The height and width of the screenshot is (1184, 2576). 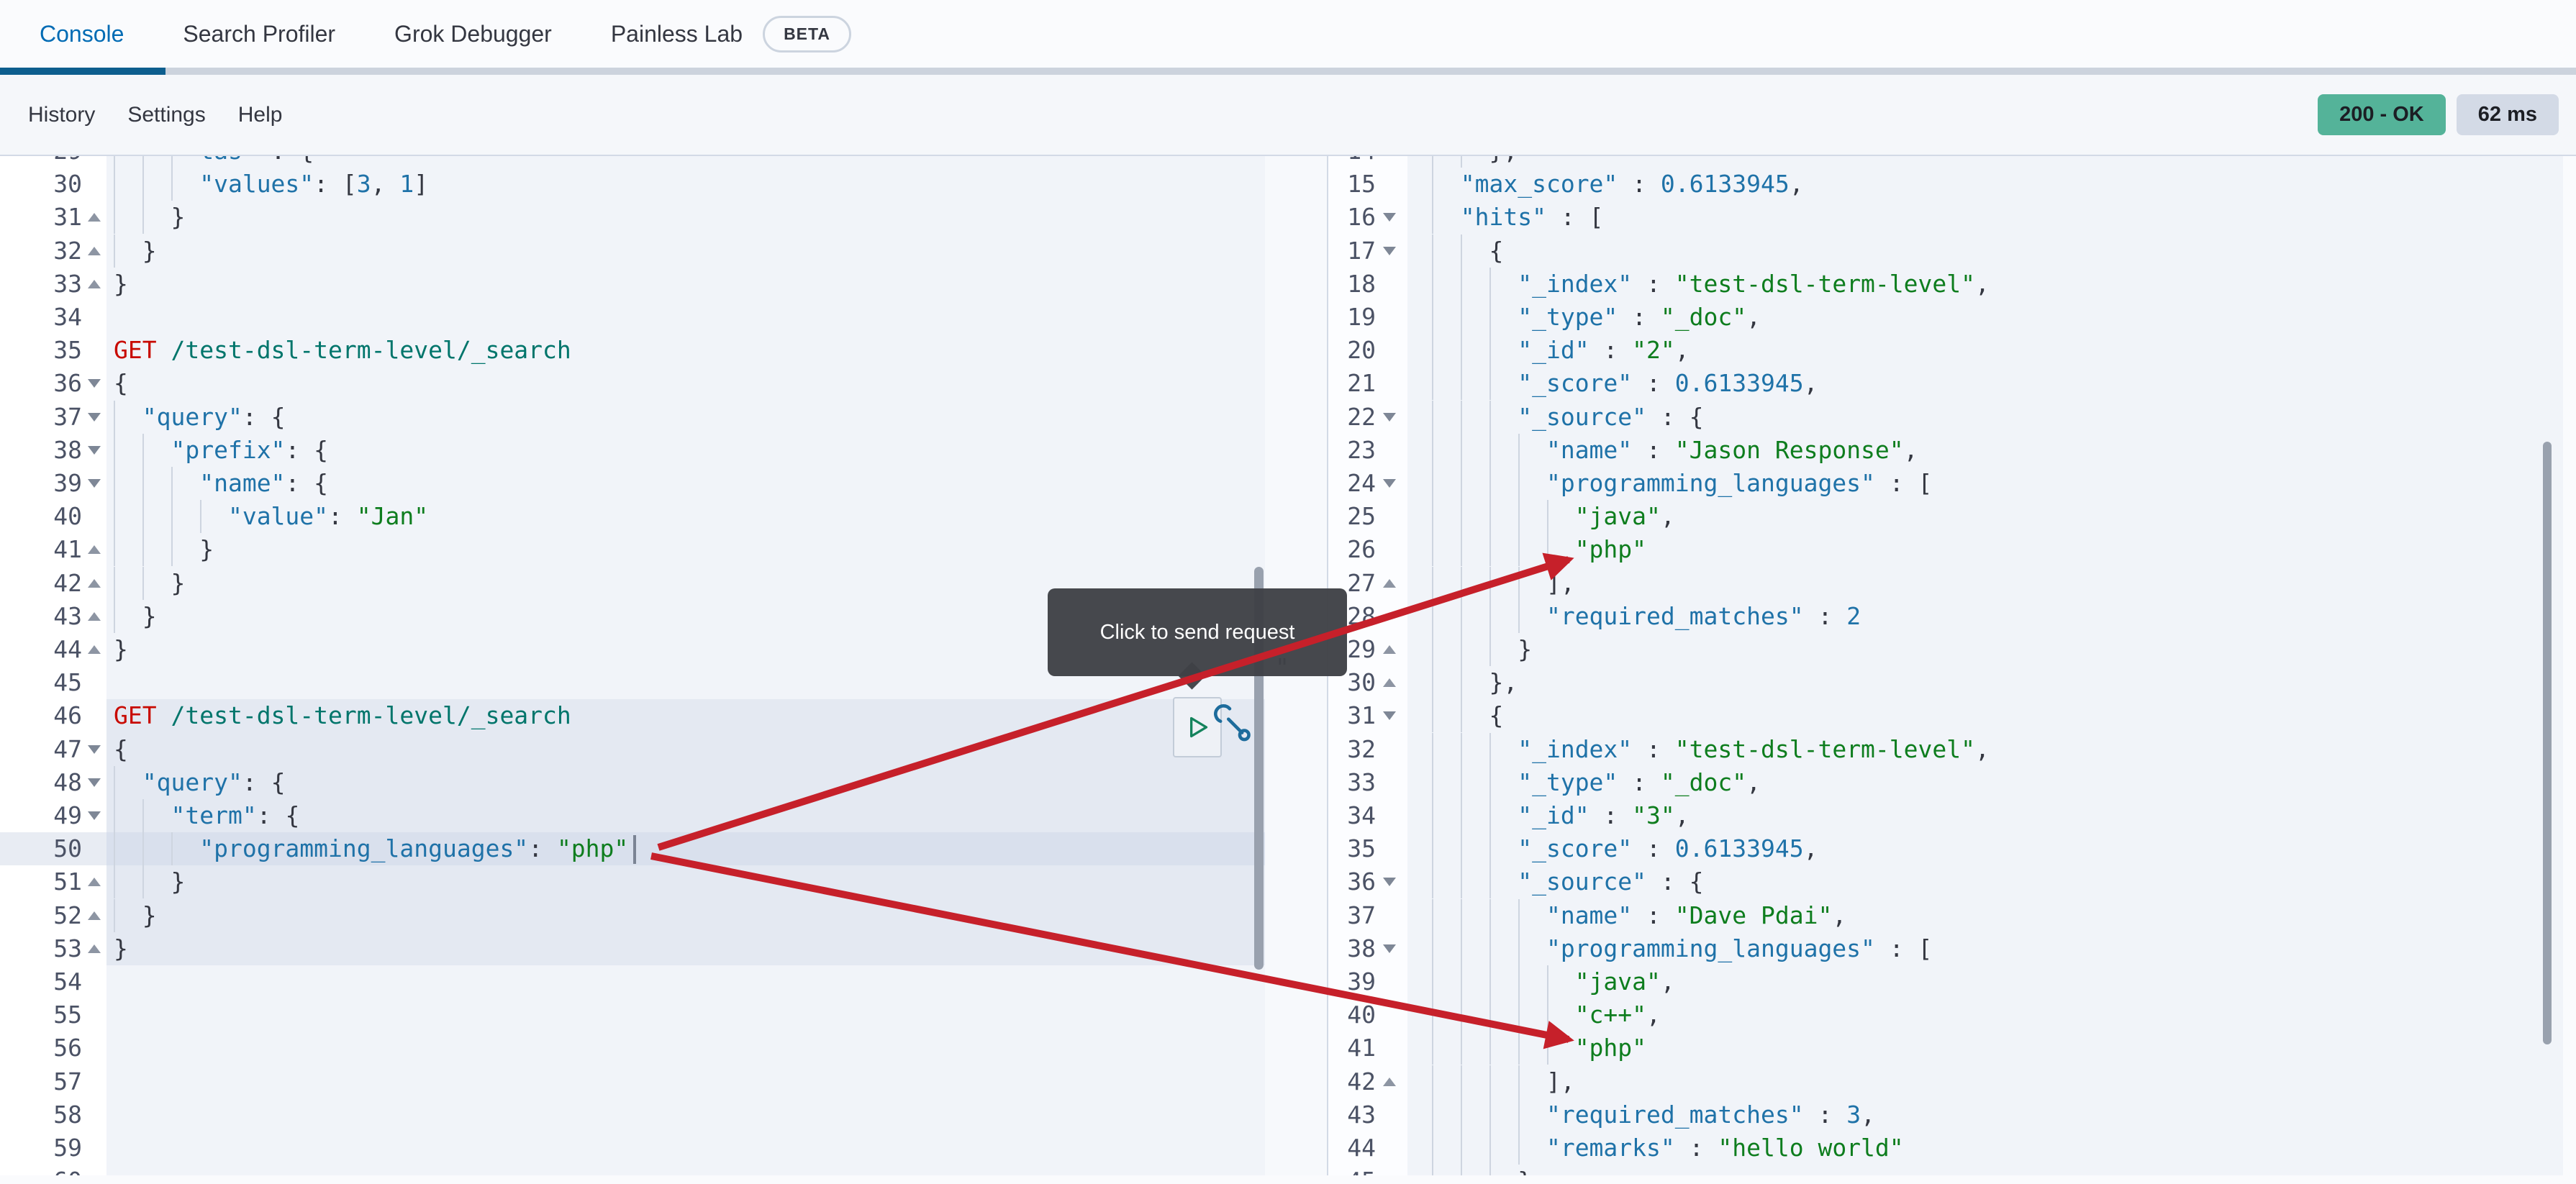 I want to click on line-number: 42, so click(x=67, y=582).